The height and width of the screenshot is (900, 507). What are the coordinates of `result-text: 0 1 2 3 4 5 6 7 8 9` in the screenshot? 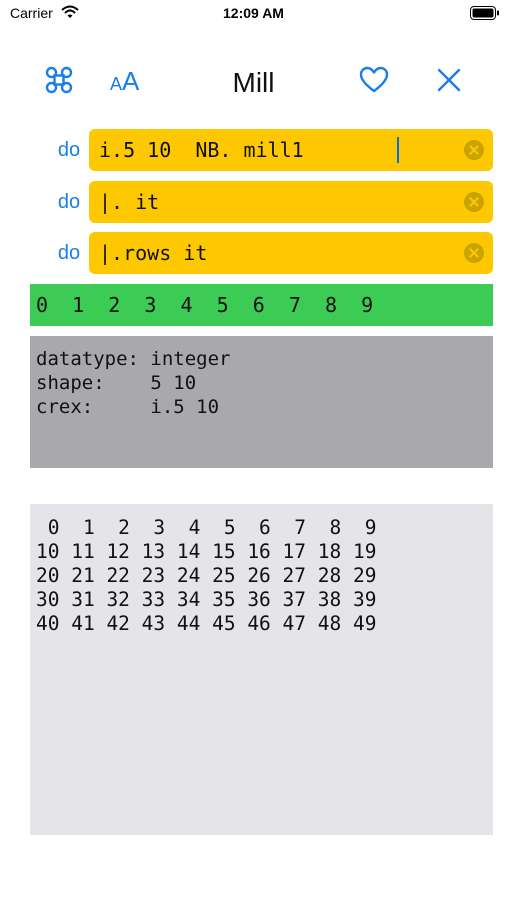 It's located at (205, 305).